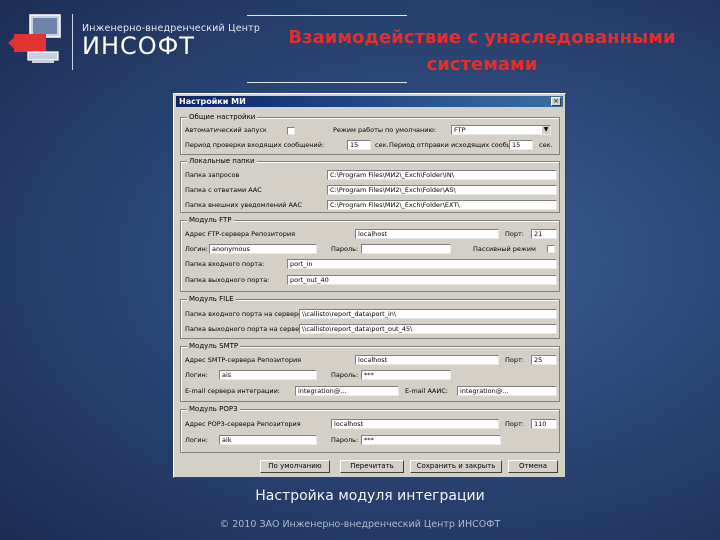  I want to click on reread-button: Перечитать, so click(372, 466).